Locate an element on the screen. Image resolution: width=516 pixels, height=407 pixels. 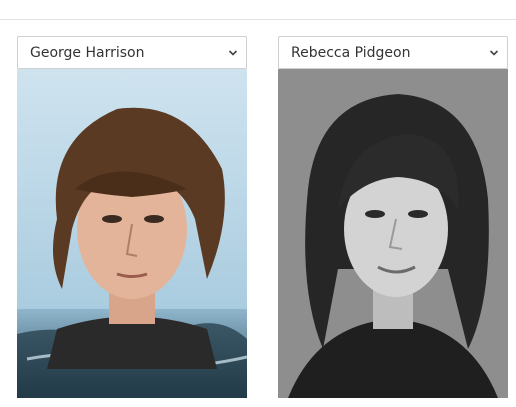
person-select-left: George Harrison is located at coordinates (132, 52).